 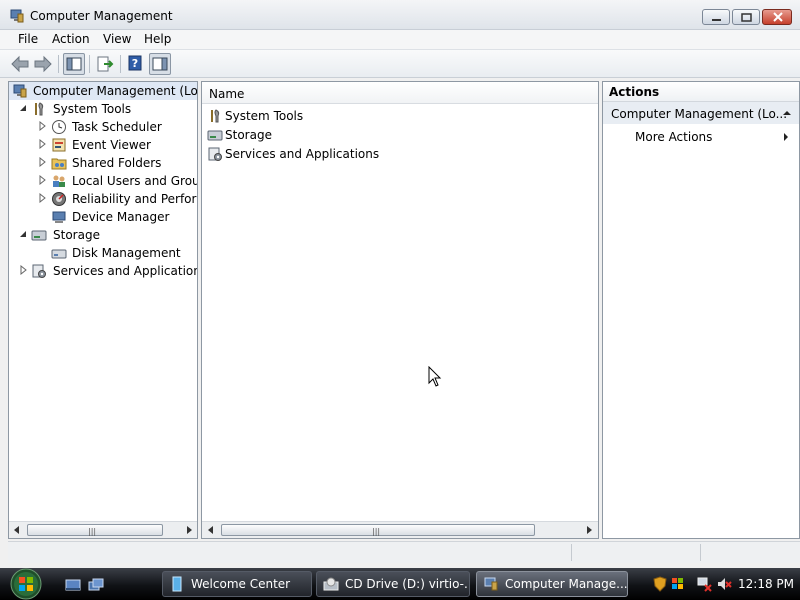 I want to click on security-shield-icon, so click(x=660, y=584).